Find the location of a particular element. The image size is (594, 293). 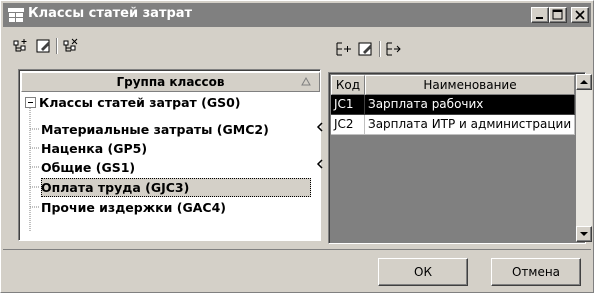

add-item-icon is located at coordinates (343, 49).